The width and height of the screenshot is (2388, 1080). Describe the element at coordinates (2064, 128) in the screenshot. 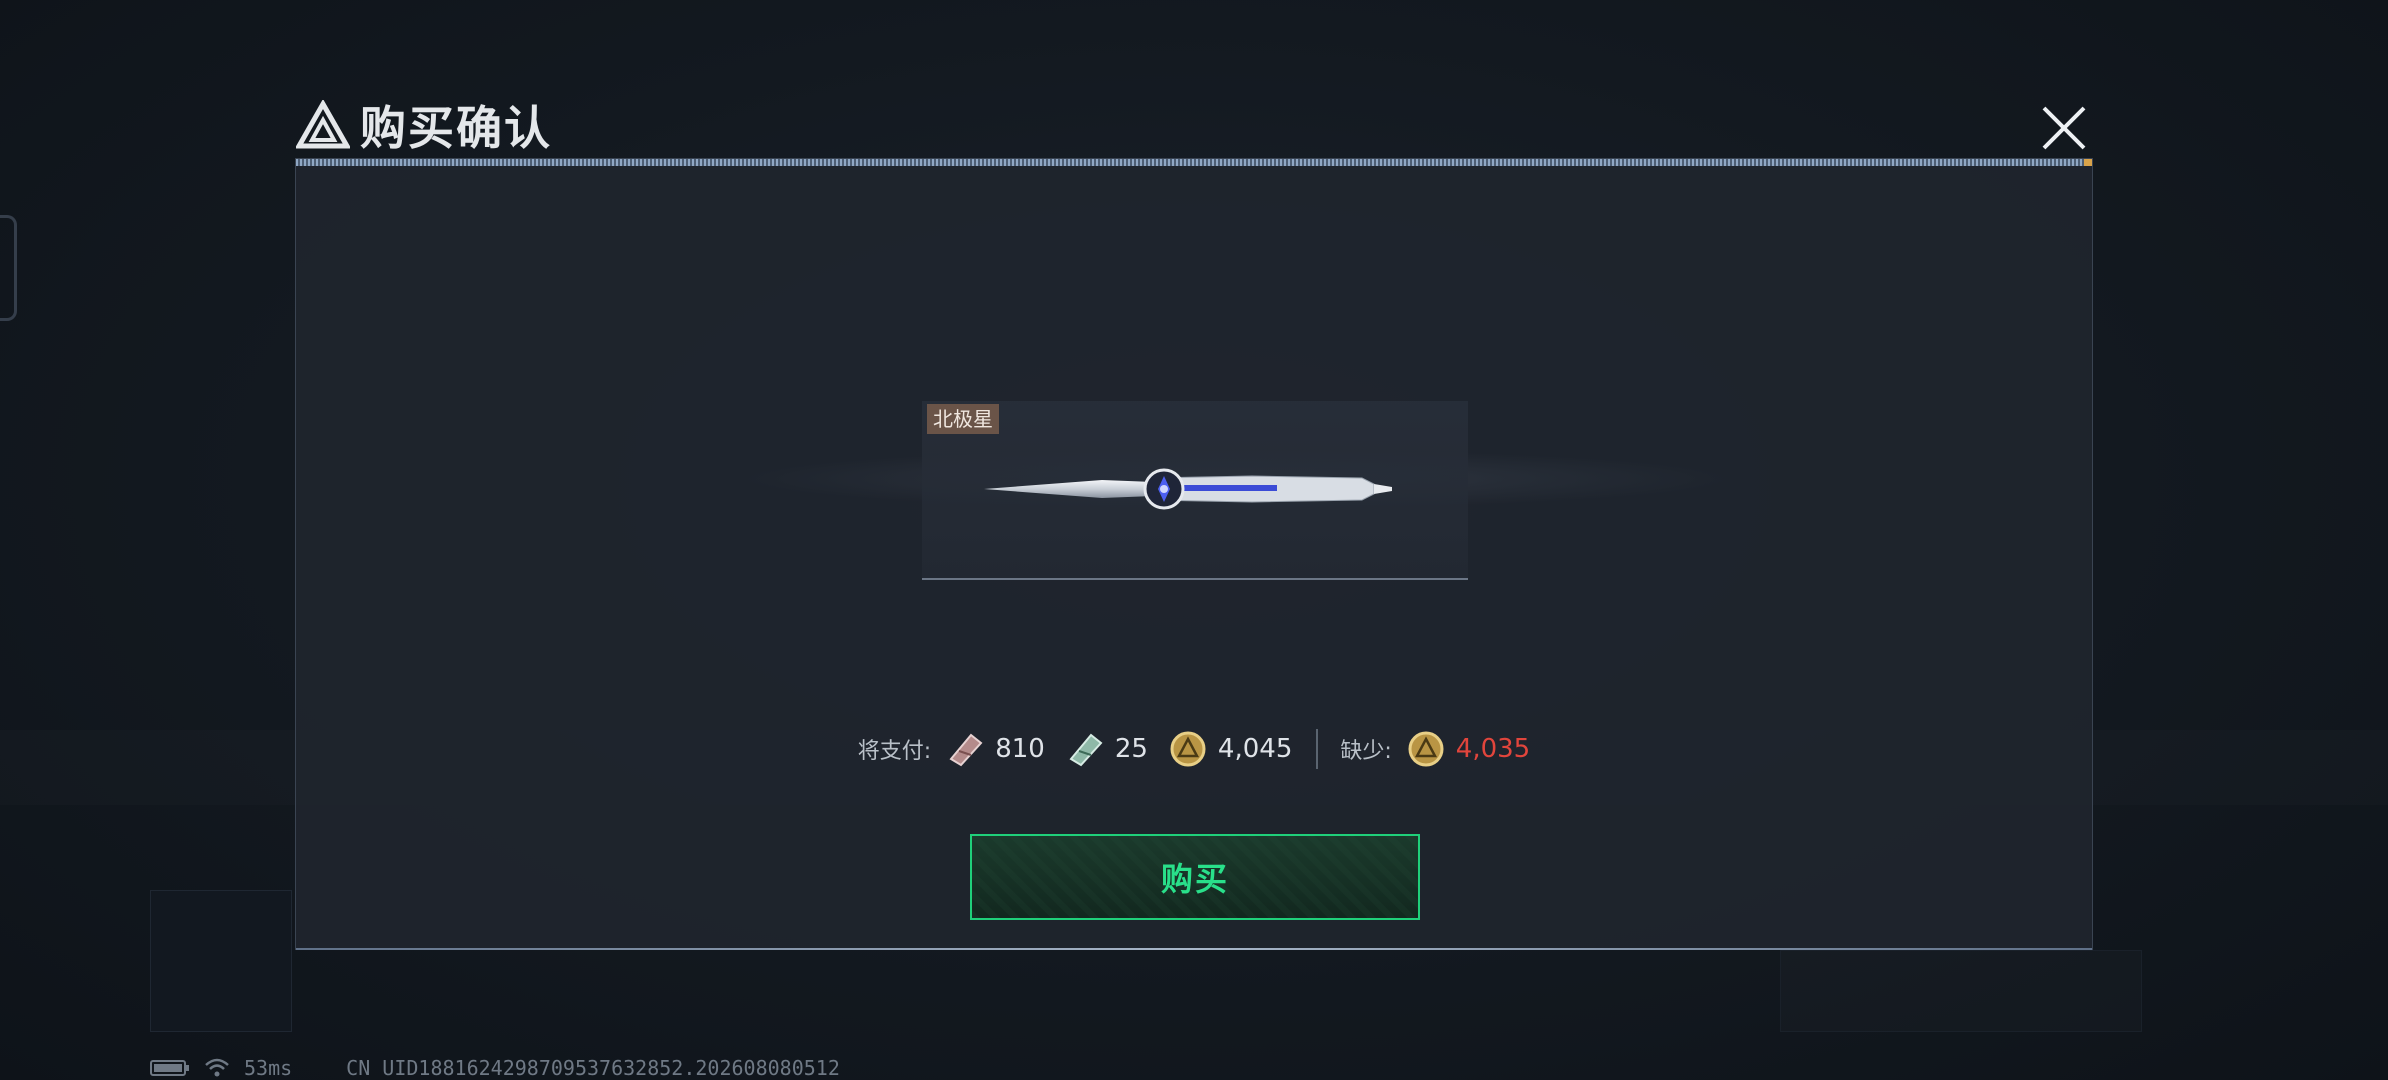

I see `close-icon` at that location.